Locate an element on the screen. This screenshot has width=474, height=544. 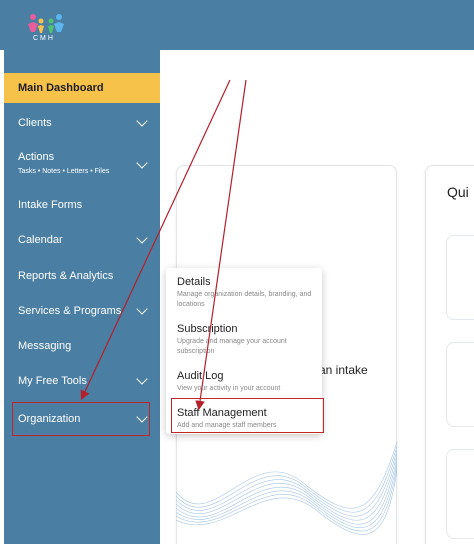
sidebar-item-services: Services & Programs is located at coordinates (82, 311).